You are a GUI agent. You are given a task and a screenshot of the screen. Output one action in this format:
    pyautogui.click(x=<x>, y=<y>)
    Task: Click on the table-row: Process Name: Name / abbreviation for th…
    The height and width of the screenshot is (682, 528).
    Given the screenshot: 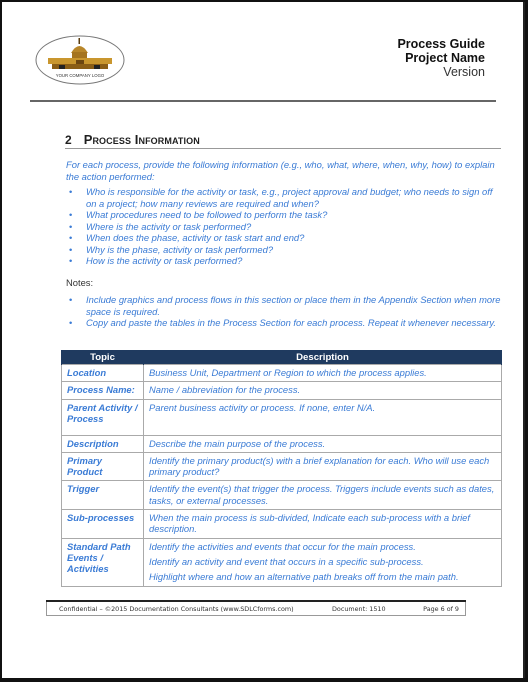 What is the action you would take?
    pyautogui.click(x=281, y=390)
    